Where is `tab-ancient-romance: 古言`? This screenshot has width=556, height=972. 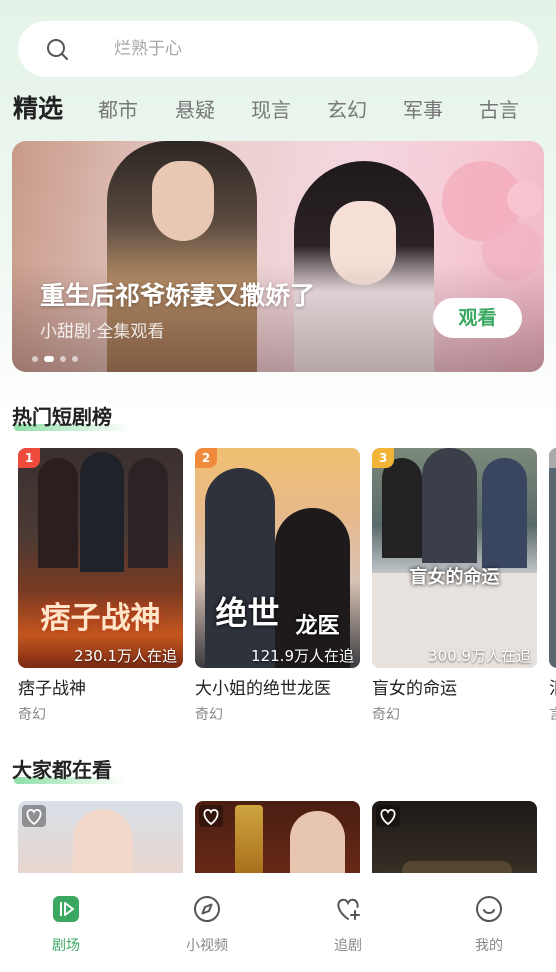 tab-ancient-romance: 古言 is located at coordinates (499, 110).